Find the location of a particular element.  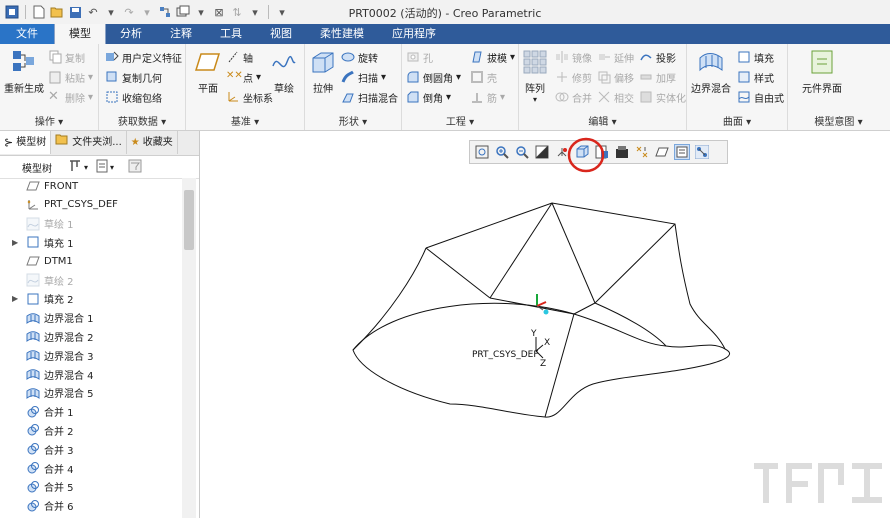

spin-icon is located at coordinates (702, 152).